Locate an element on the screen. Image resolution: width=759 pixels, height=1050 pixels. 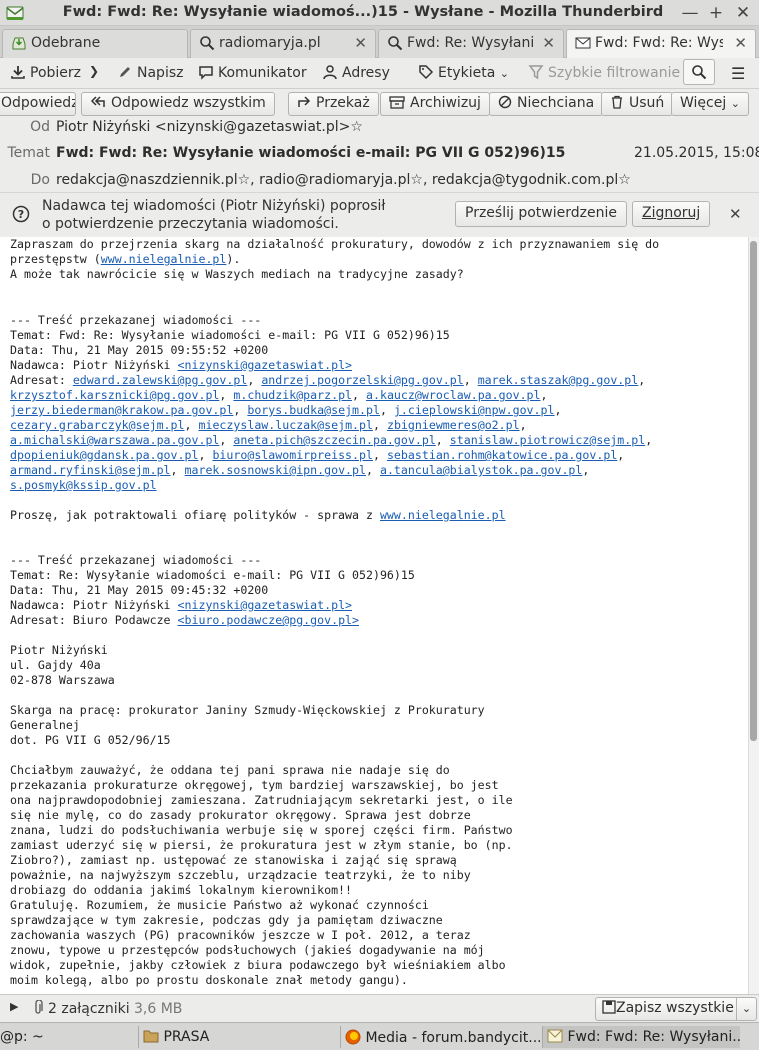
email-link: borys.budka@sejm.pl is located at coordinates (313, 410).